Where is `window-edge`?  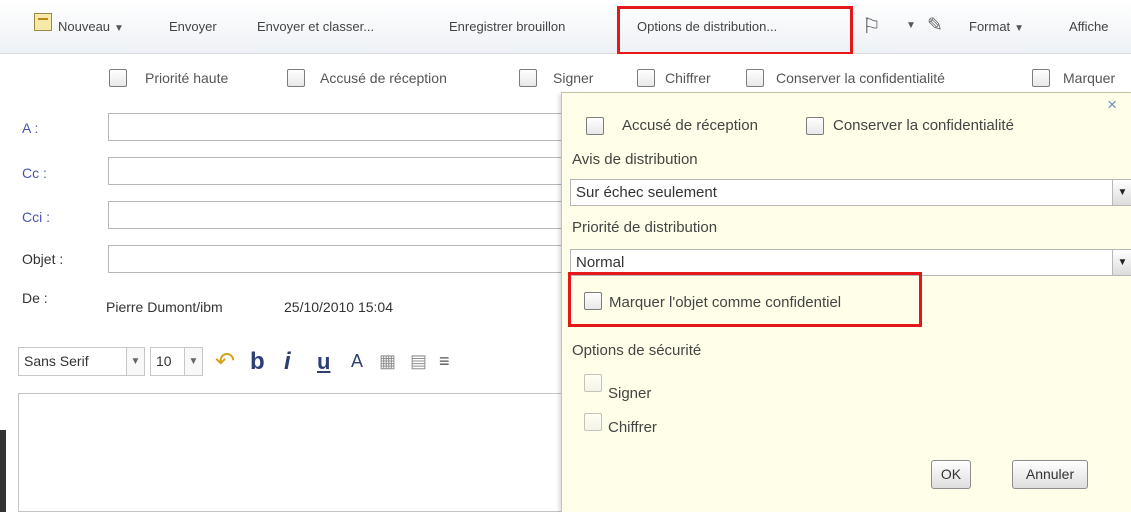 window-edge is located at coordinates (3, 471).